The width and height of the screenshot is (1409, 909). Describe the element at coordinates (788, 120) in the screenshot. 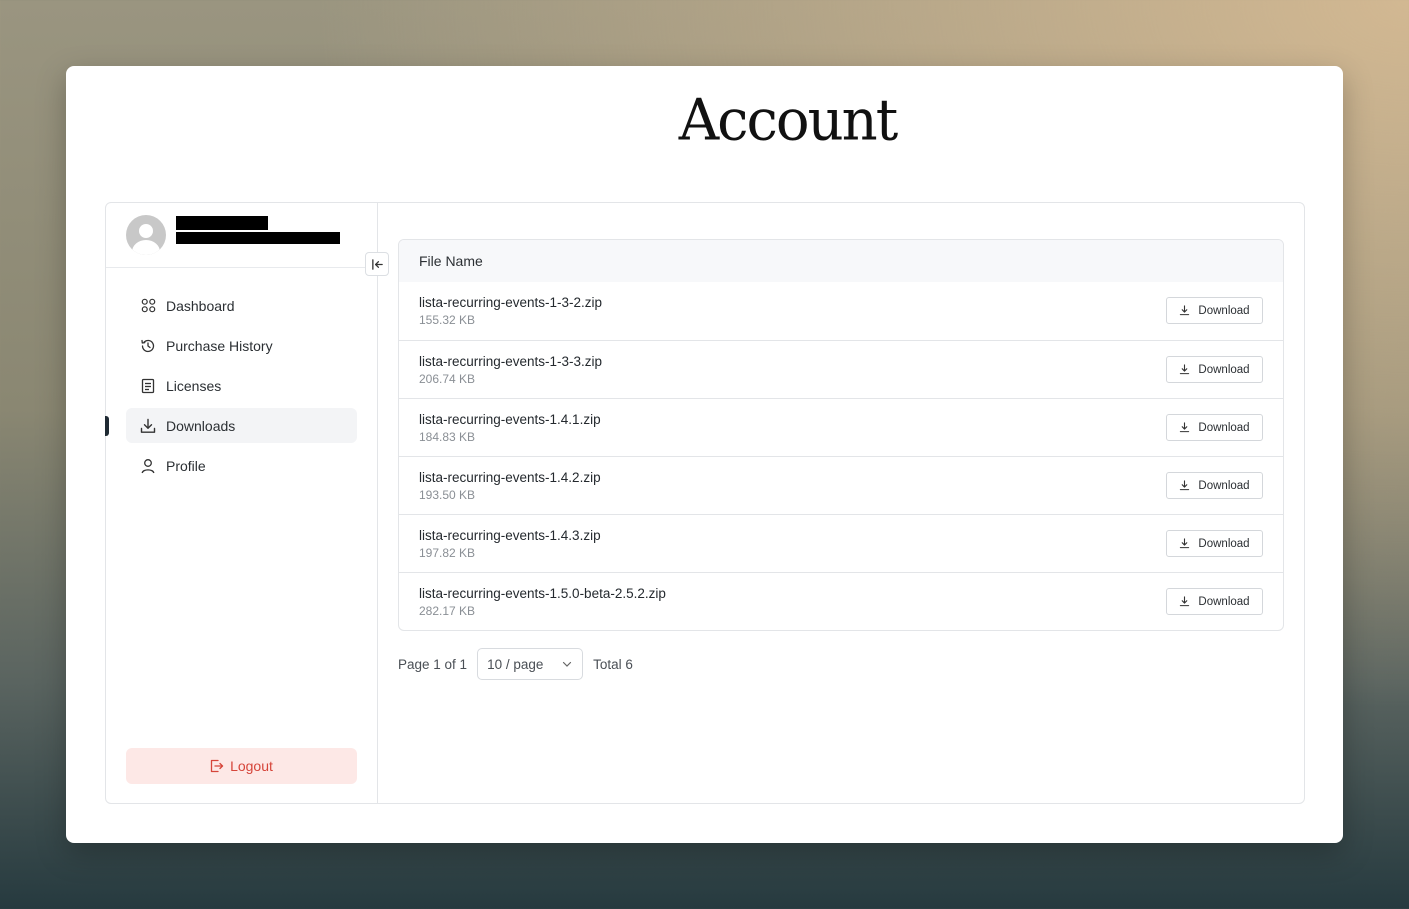

I see `page-title: Account` at that location.